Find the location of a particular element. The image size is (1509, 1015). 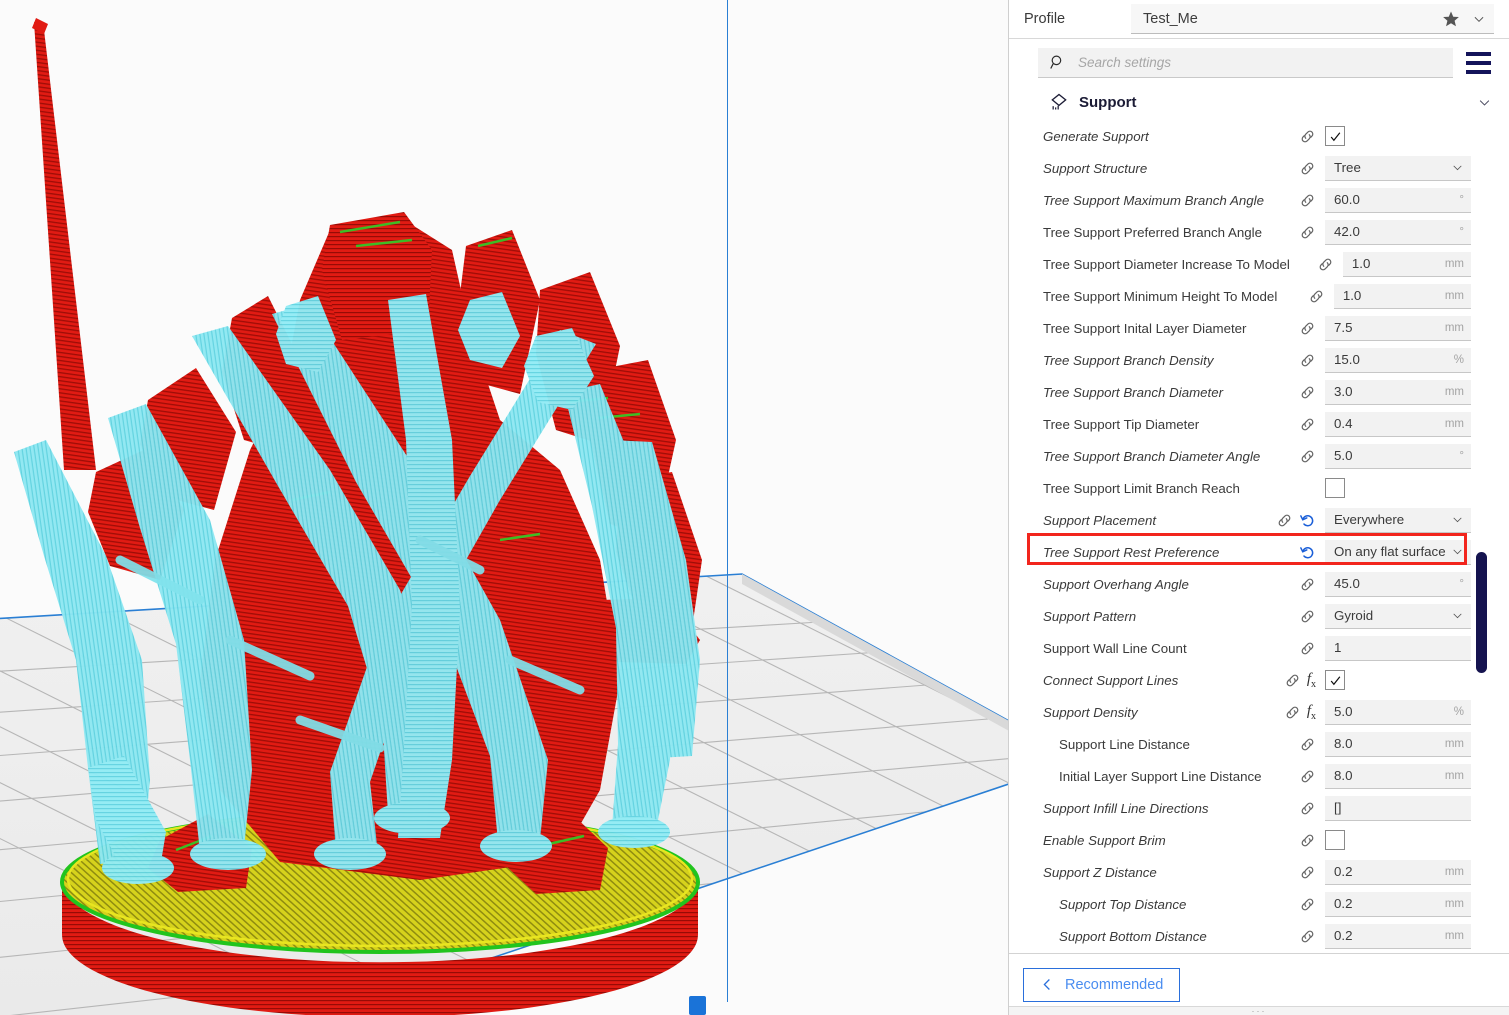

setting-input: 15.0% is located at coordinates (1398, 360).